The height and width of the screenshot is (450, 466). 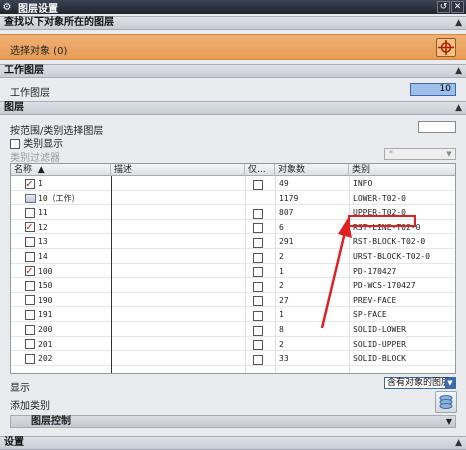 What do you see at coordinates (437, 127) in the screenshot?
I see `range-input` at bounding box center [437, 127].